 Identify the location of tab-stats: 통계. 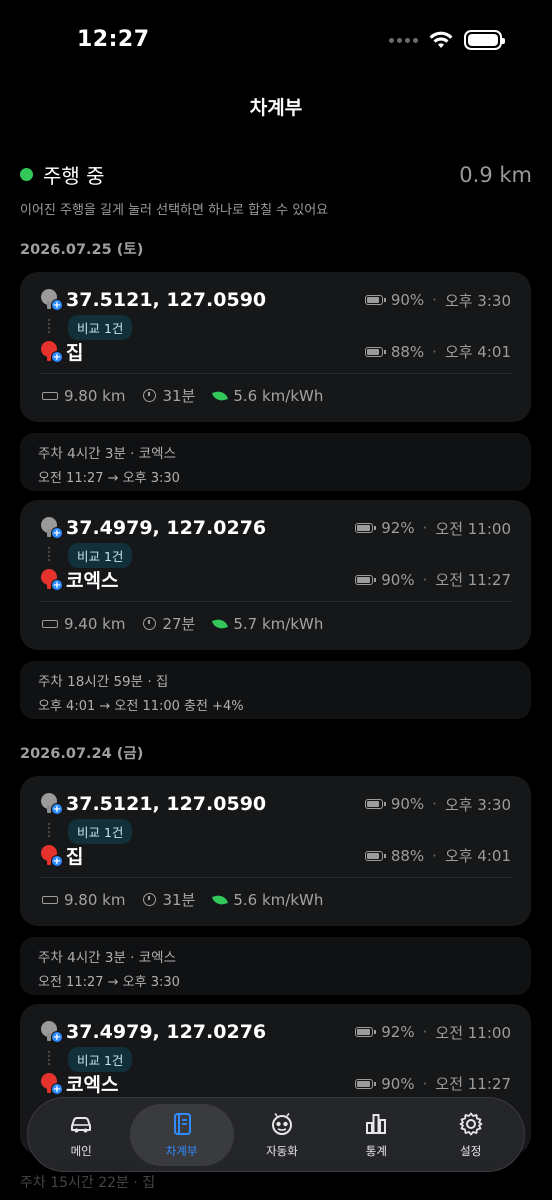
(376, 1135).